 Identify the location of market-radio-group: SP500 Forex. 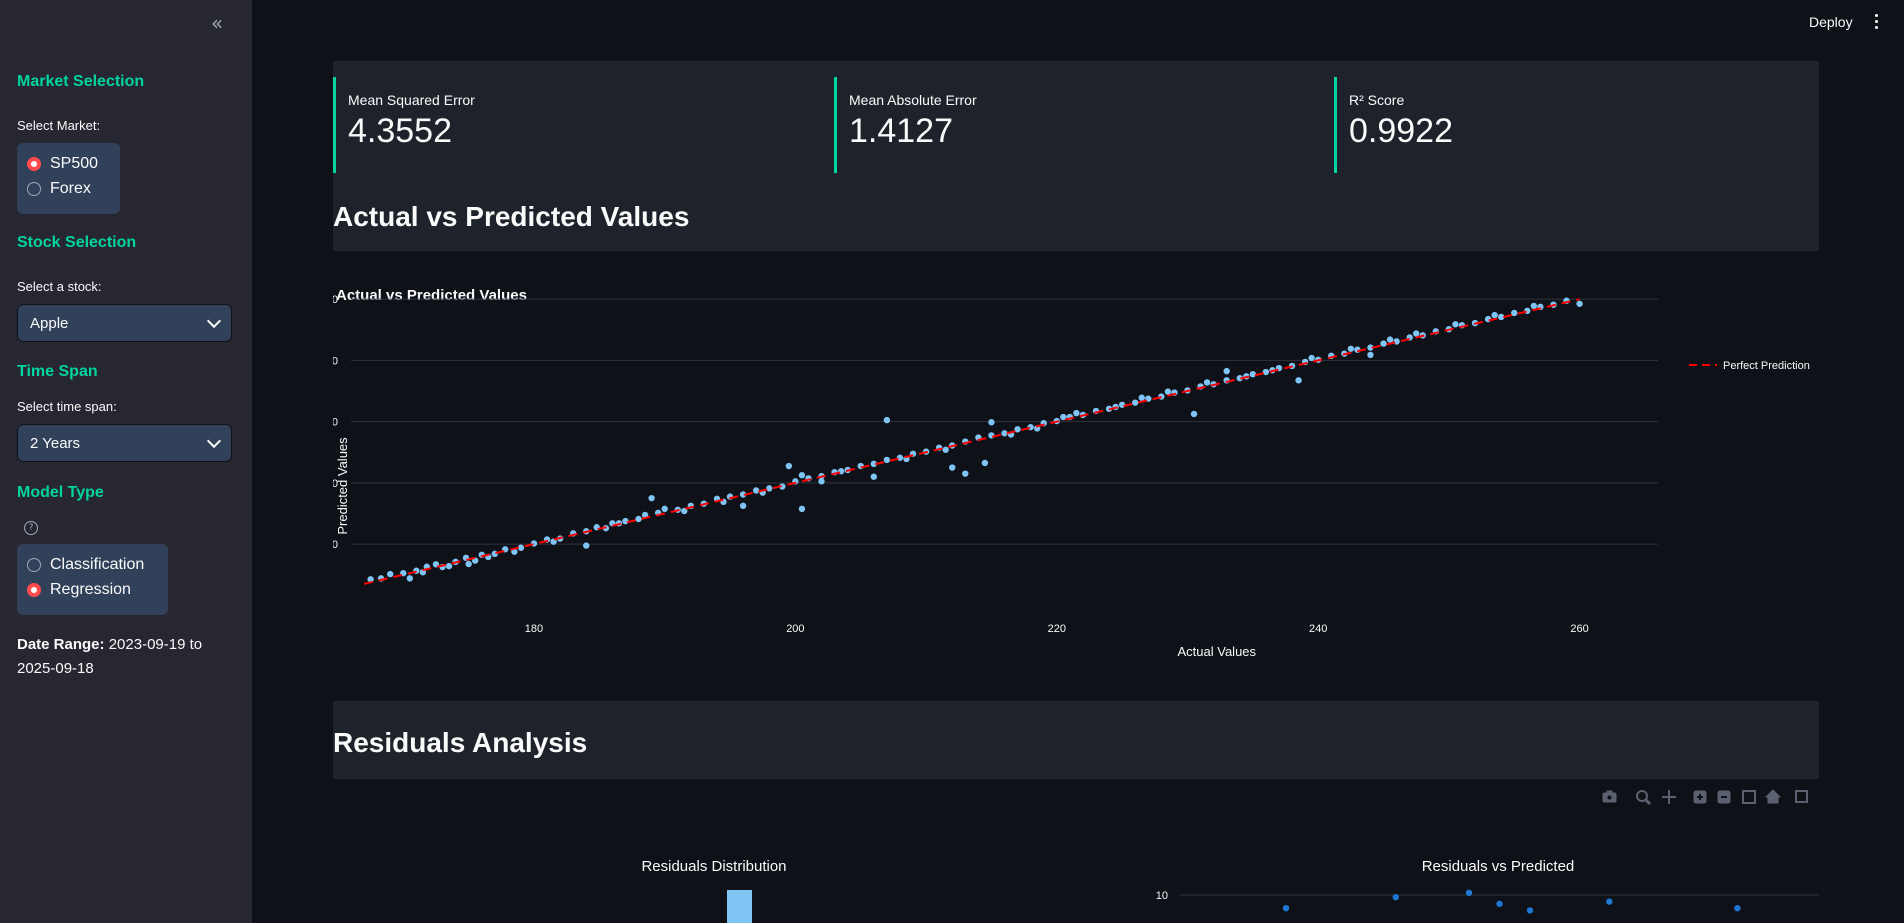
(68, 178).